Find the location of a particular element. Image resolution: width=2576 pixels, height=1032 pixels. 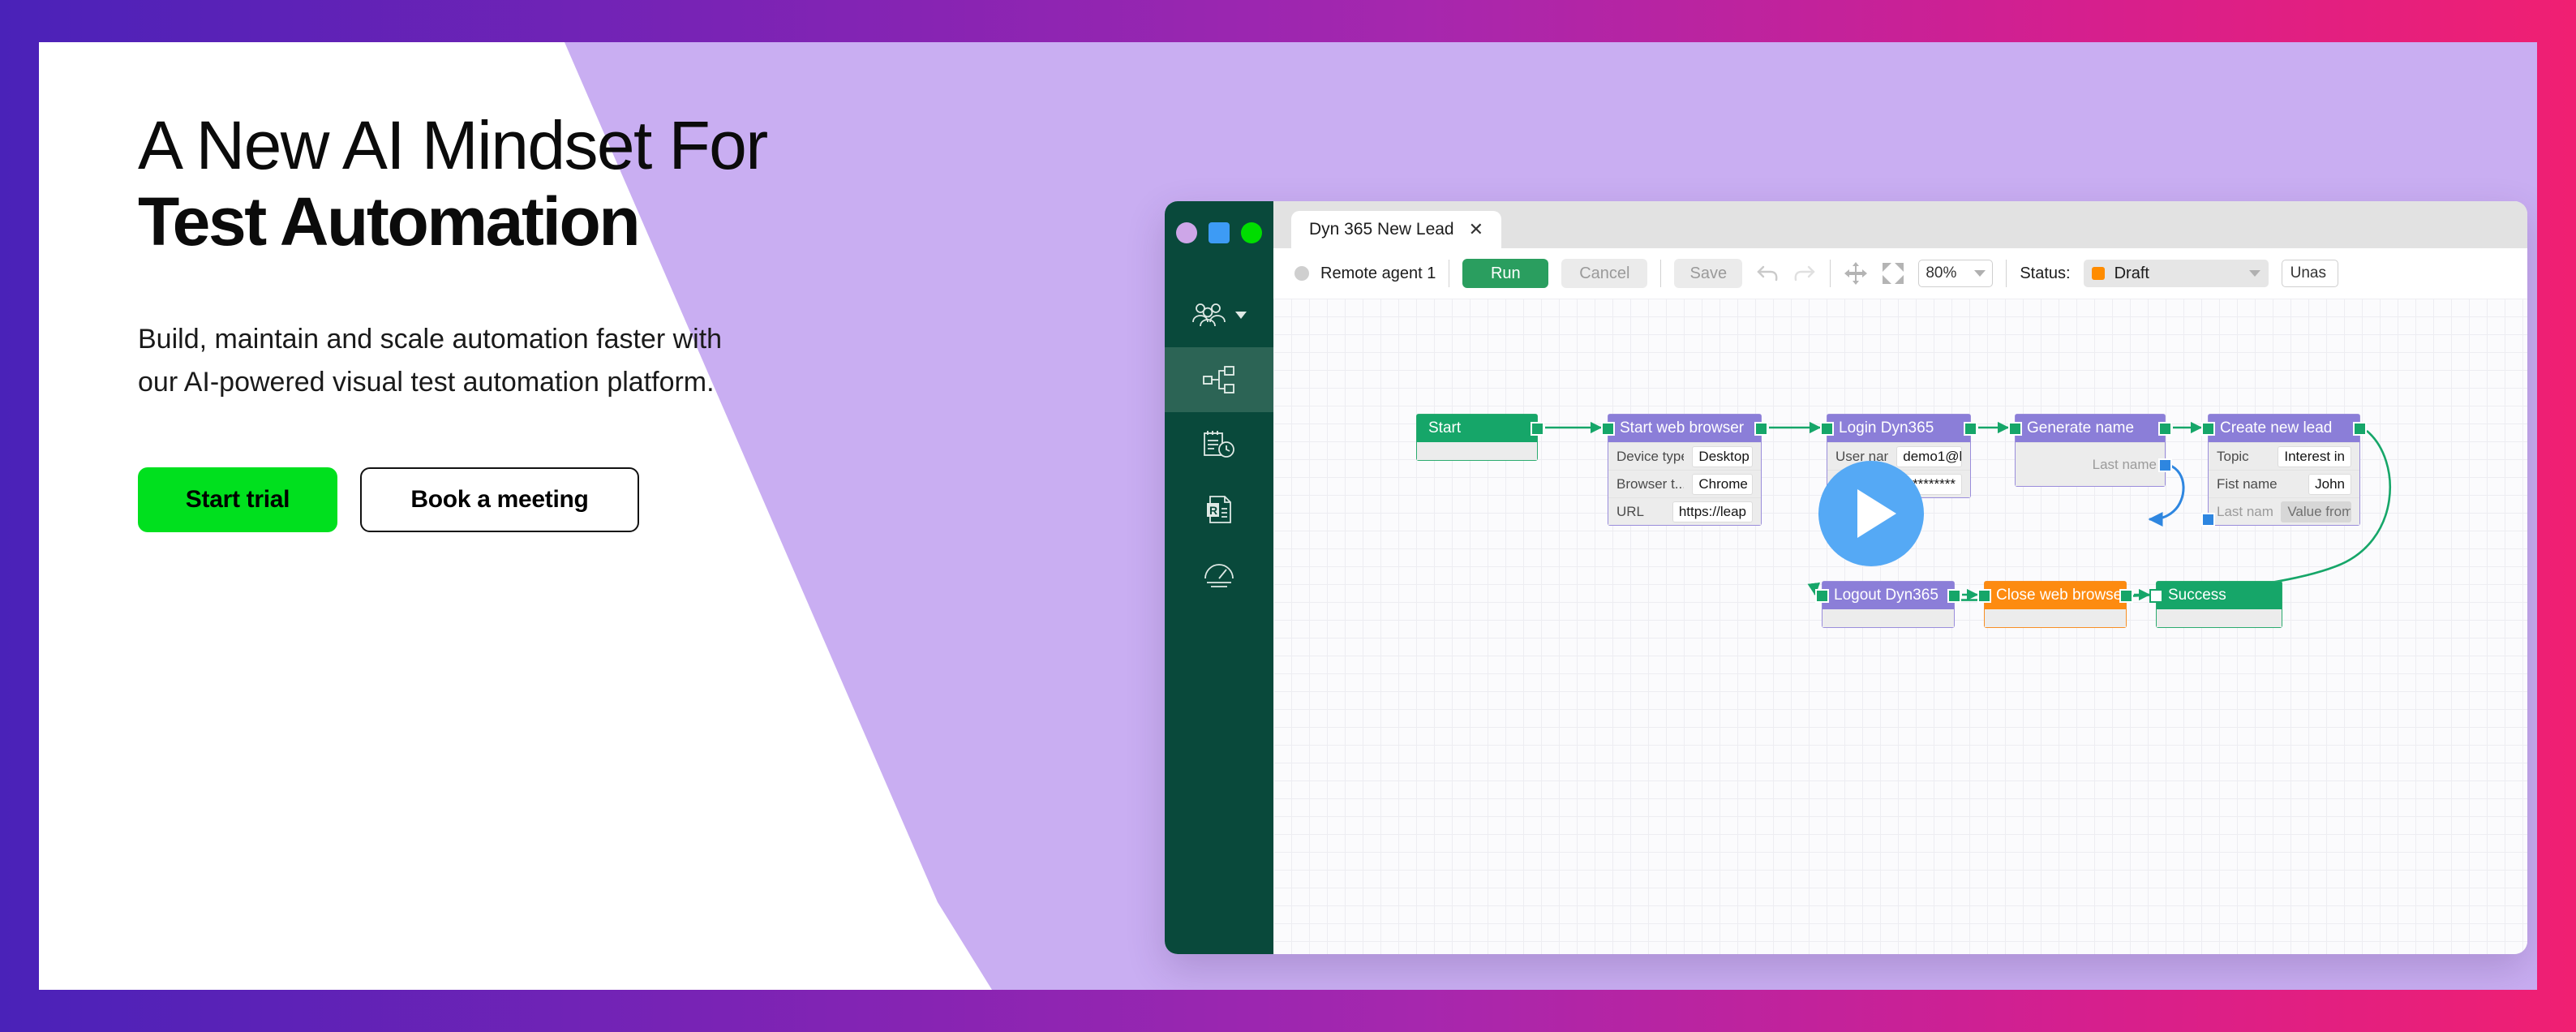

flow-node-generate-name: Generate name Last name is located at coordinates (2090, 450).